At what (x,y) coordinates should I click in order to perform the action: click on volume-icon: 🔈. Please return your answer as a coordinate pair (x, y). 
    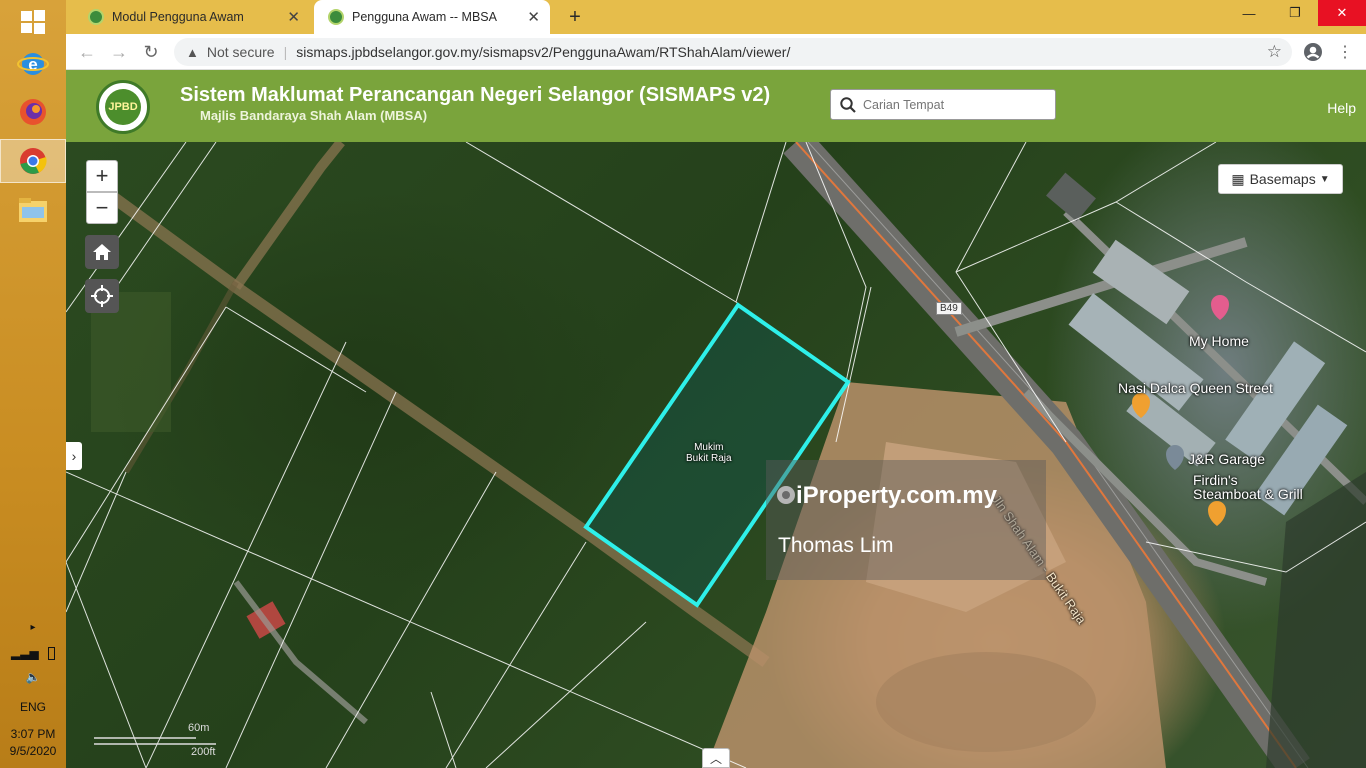
    Looking at the image, I should click on (33, 677).